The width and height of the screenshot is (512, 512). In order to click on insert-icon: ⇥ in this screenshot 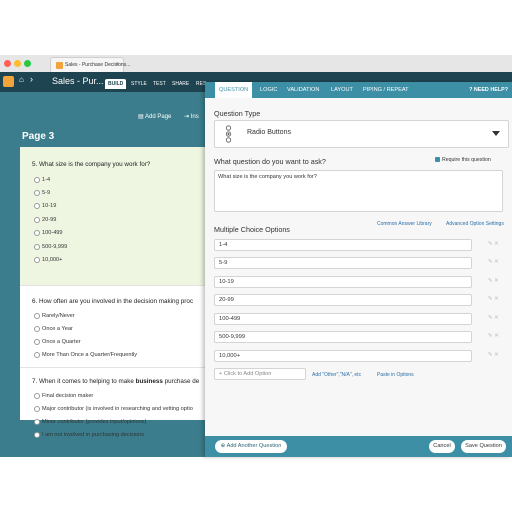, I will do `click(187, 117)`.